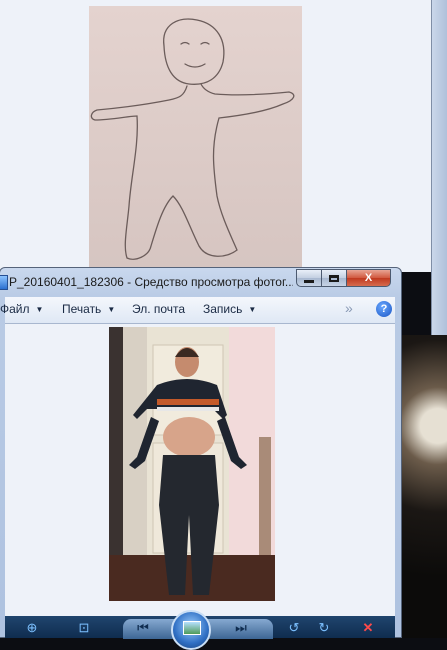 The image size is (447, 650). I want to click on menu-print: Печать ▼, so click(88, 309).